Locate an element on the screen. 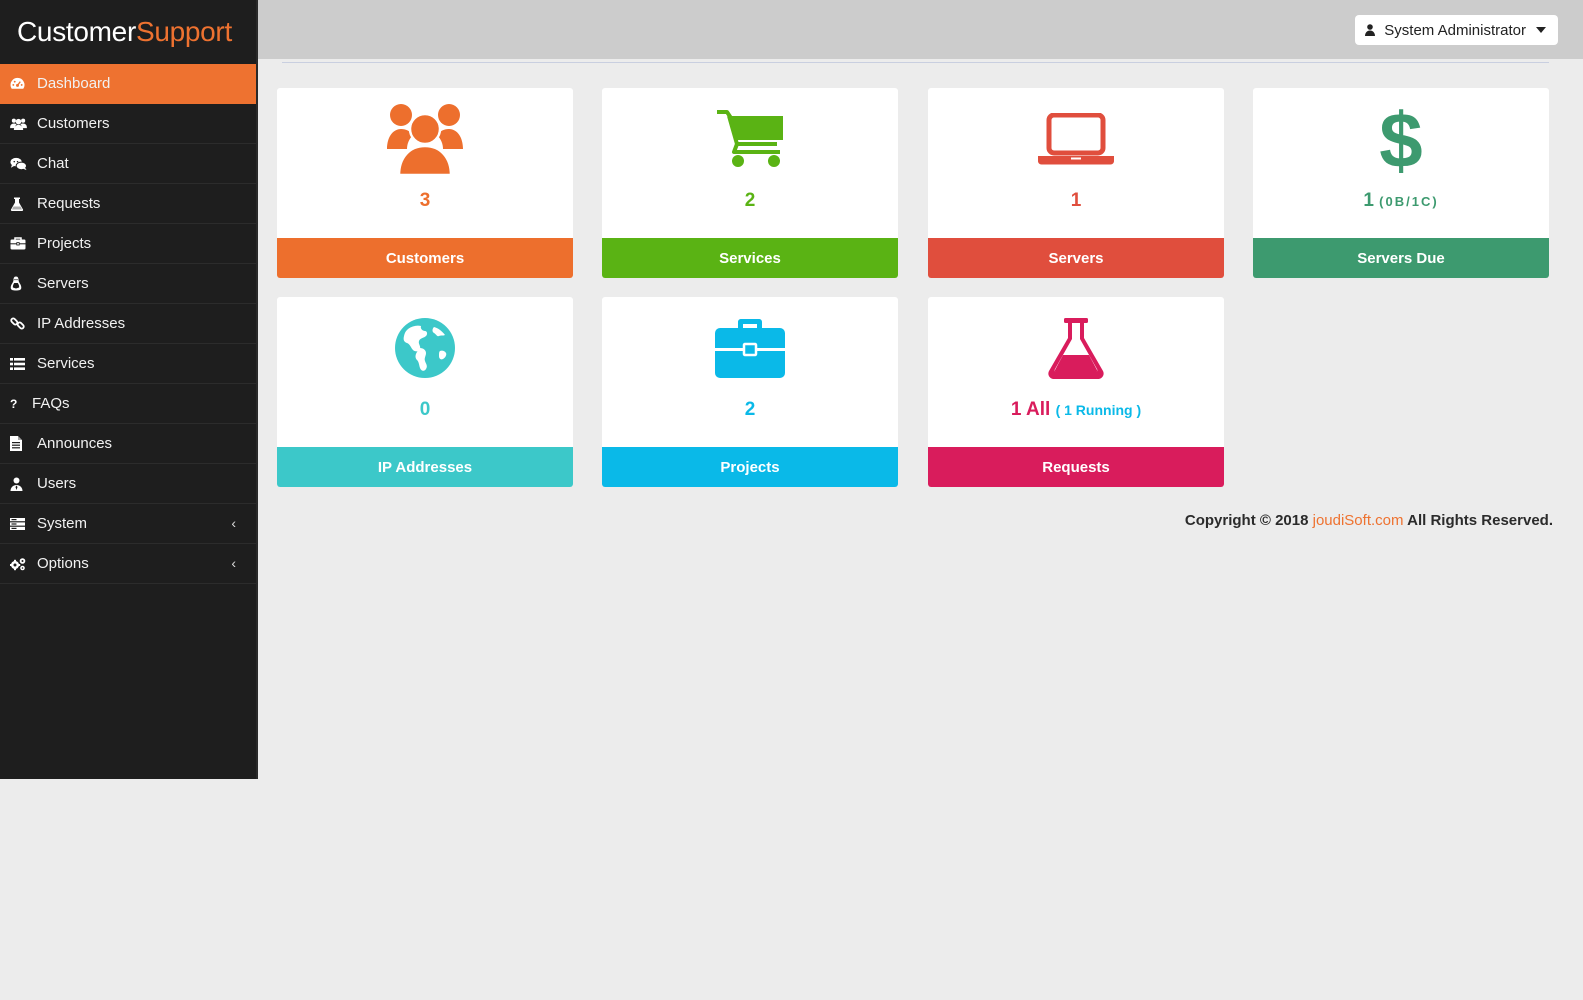 The height and width of the screenshot is (1000, 1583). servers-card-label: Servers is located at coordinates (1076, 258).